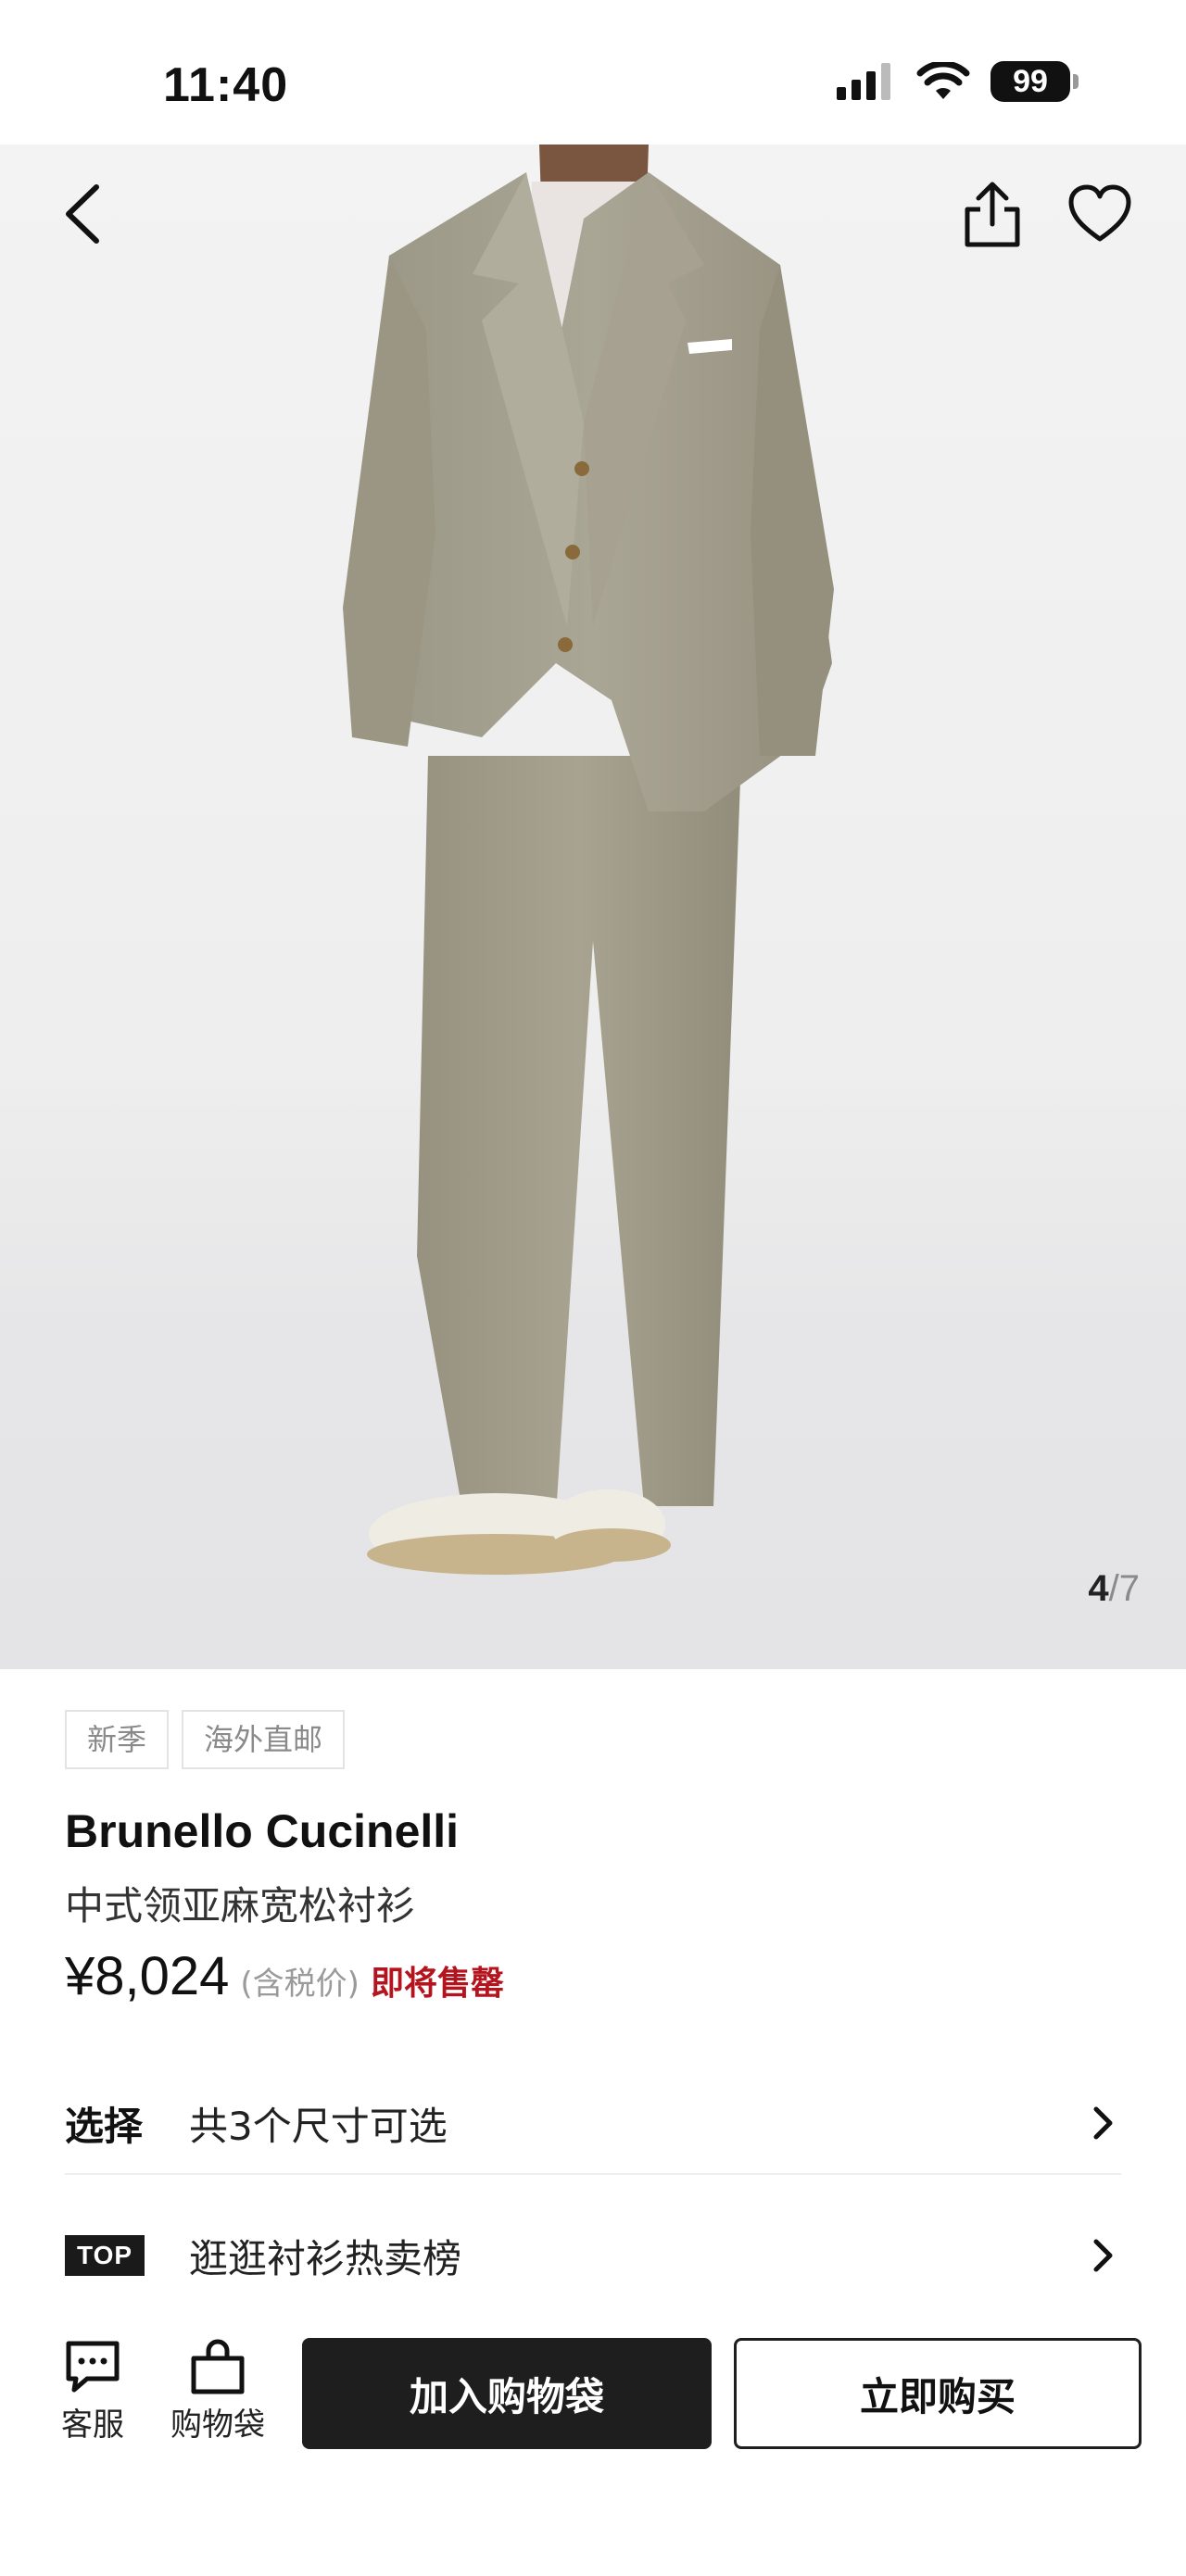 This screenshot has width=1186, height=2576. I want to click on share-icon, so click(992, 214).